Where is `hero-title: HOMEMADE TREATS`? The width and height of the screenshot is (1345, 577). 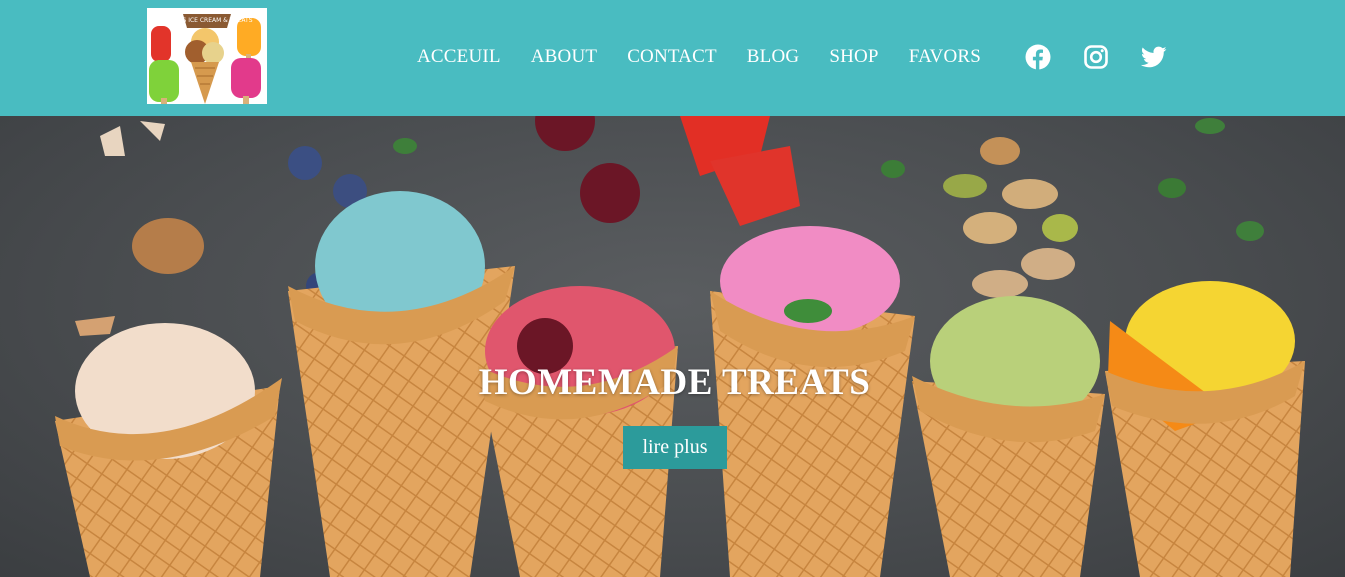 hero-title: HOMEMADE TREATS is located at coordinates (674, 382).